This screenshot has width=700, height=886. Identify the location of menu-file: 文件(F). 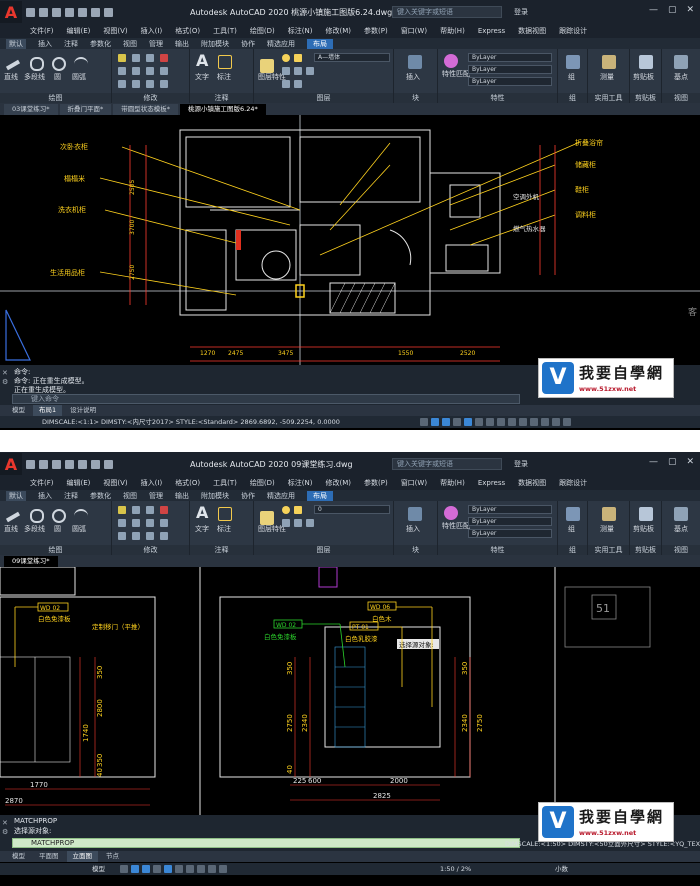
(42, 31).